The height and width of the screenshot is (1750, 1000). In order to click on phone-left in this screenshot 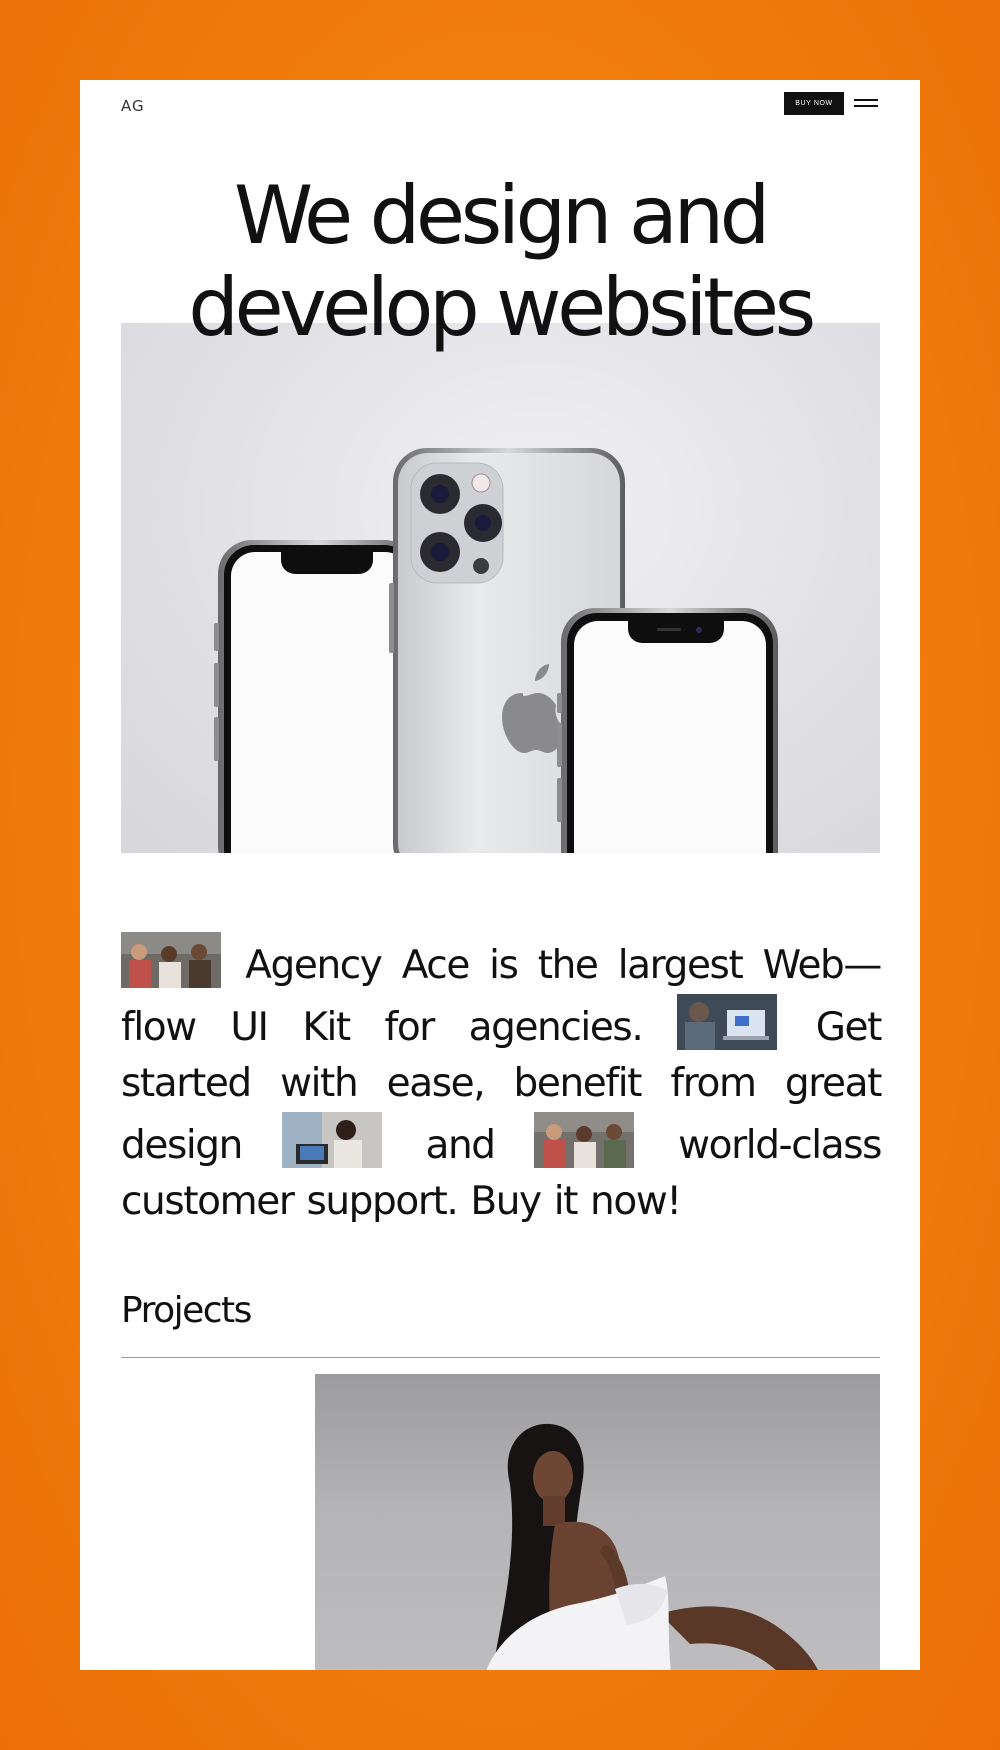, I will do `click(316, 696)`.